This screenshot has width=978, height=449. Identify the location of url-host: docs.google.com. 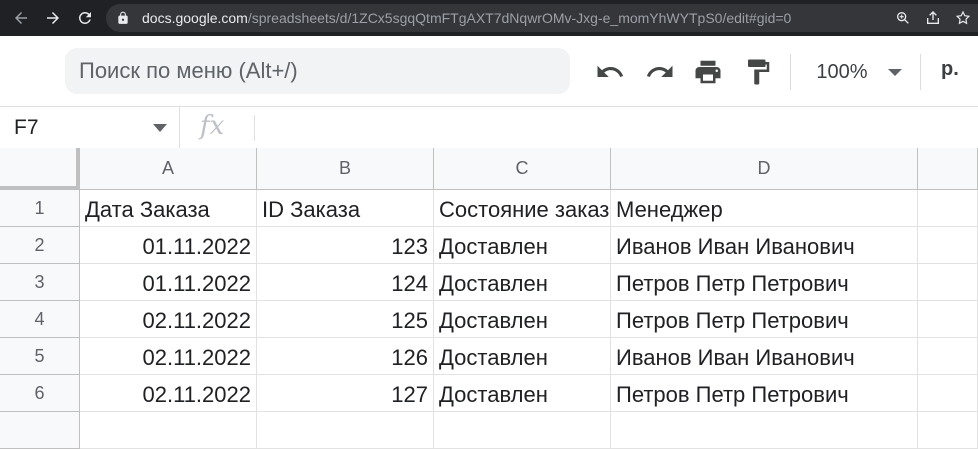
(195, 18).